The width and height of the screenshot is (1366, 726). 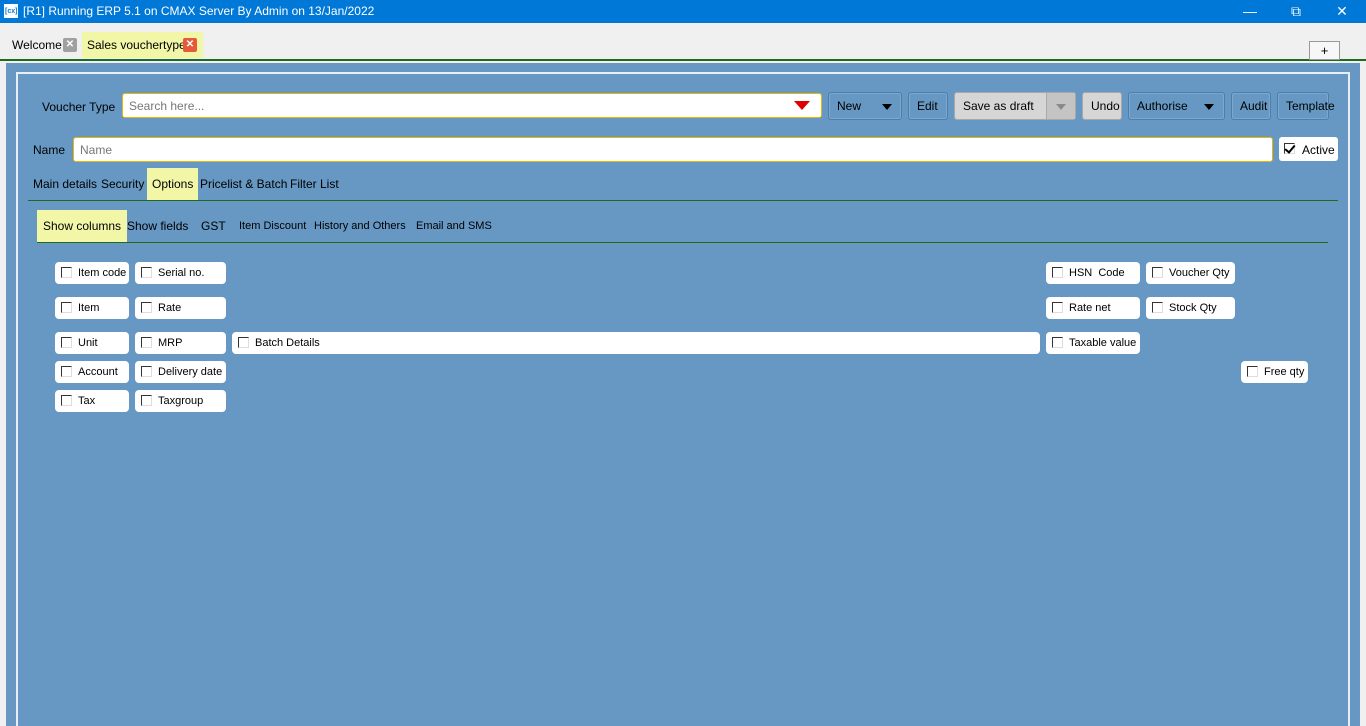 I want to click on subtab-item-discount: Item Discount, so click(x=272, y=226).